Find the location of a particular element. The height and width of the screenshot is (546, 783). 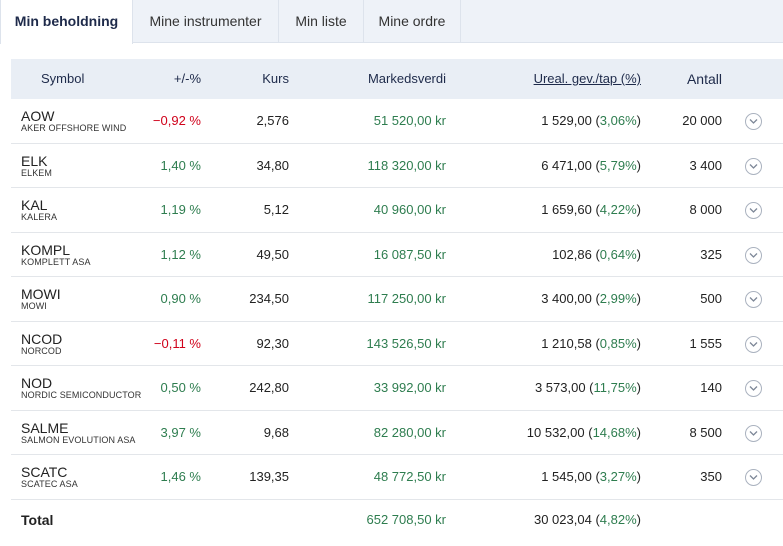

tab-mine-ordre: Mine ordre is located at coordinates (412, 21).